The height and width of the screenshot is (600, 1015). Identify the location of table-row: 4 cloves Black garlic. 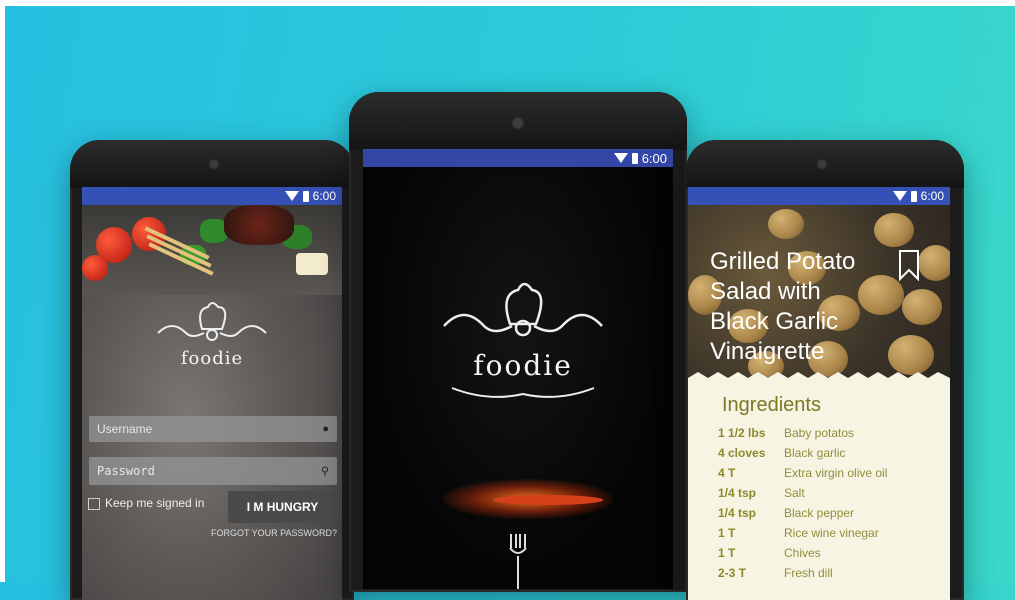
(802, 456).